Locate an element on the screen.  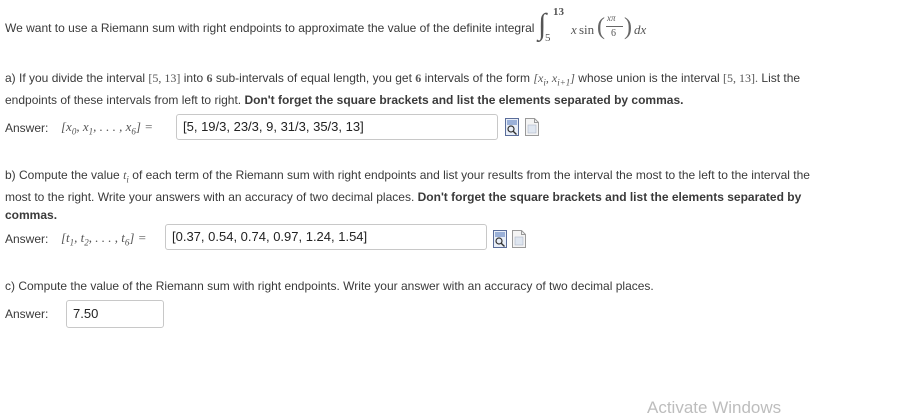
part-a-text: intervals of the form is located at coordinates (477, 78).